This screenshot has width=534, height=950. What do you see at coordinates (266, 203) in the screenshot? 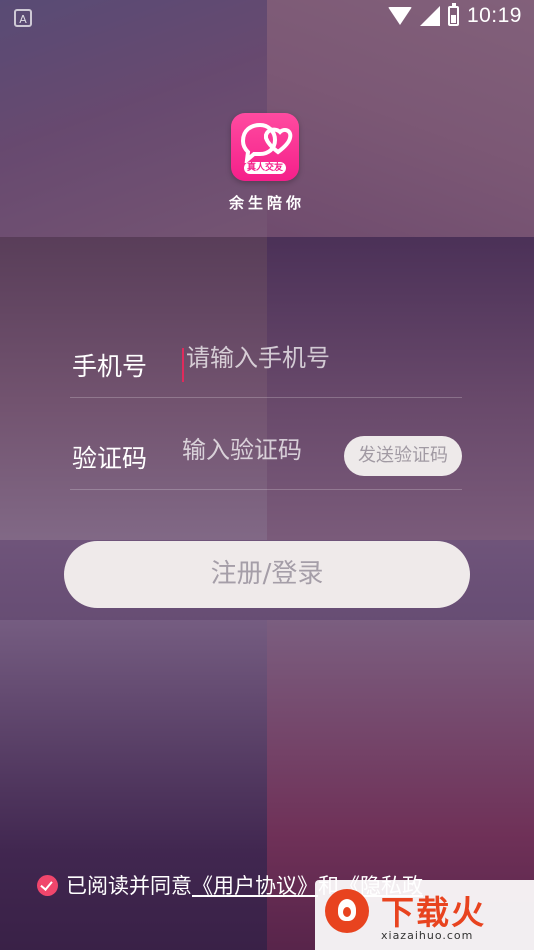
I see `app-name: 余生陪你` at bounding box center [266, 203].